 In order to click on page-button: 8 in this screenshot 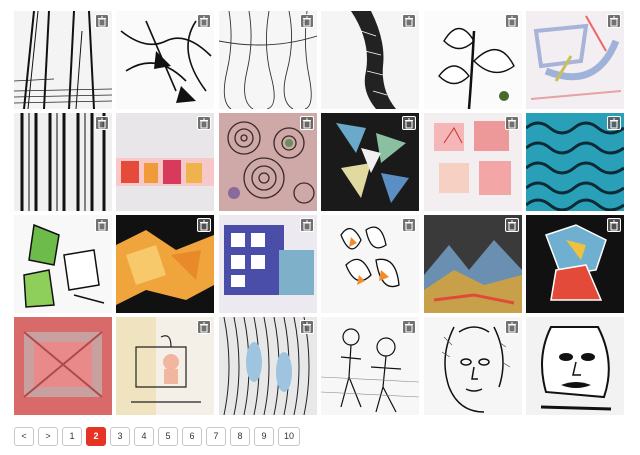, I will do `click(240, 436)`.